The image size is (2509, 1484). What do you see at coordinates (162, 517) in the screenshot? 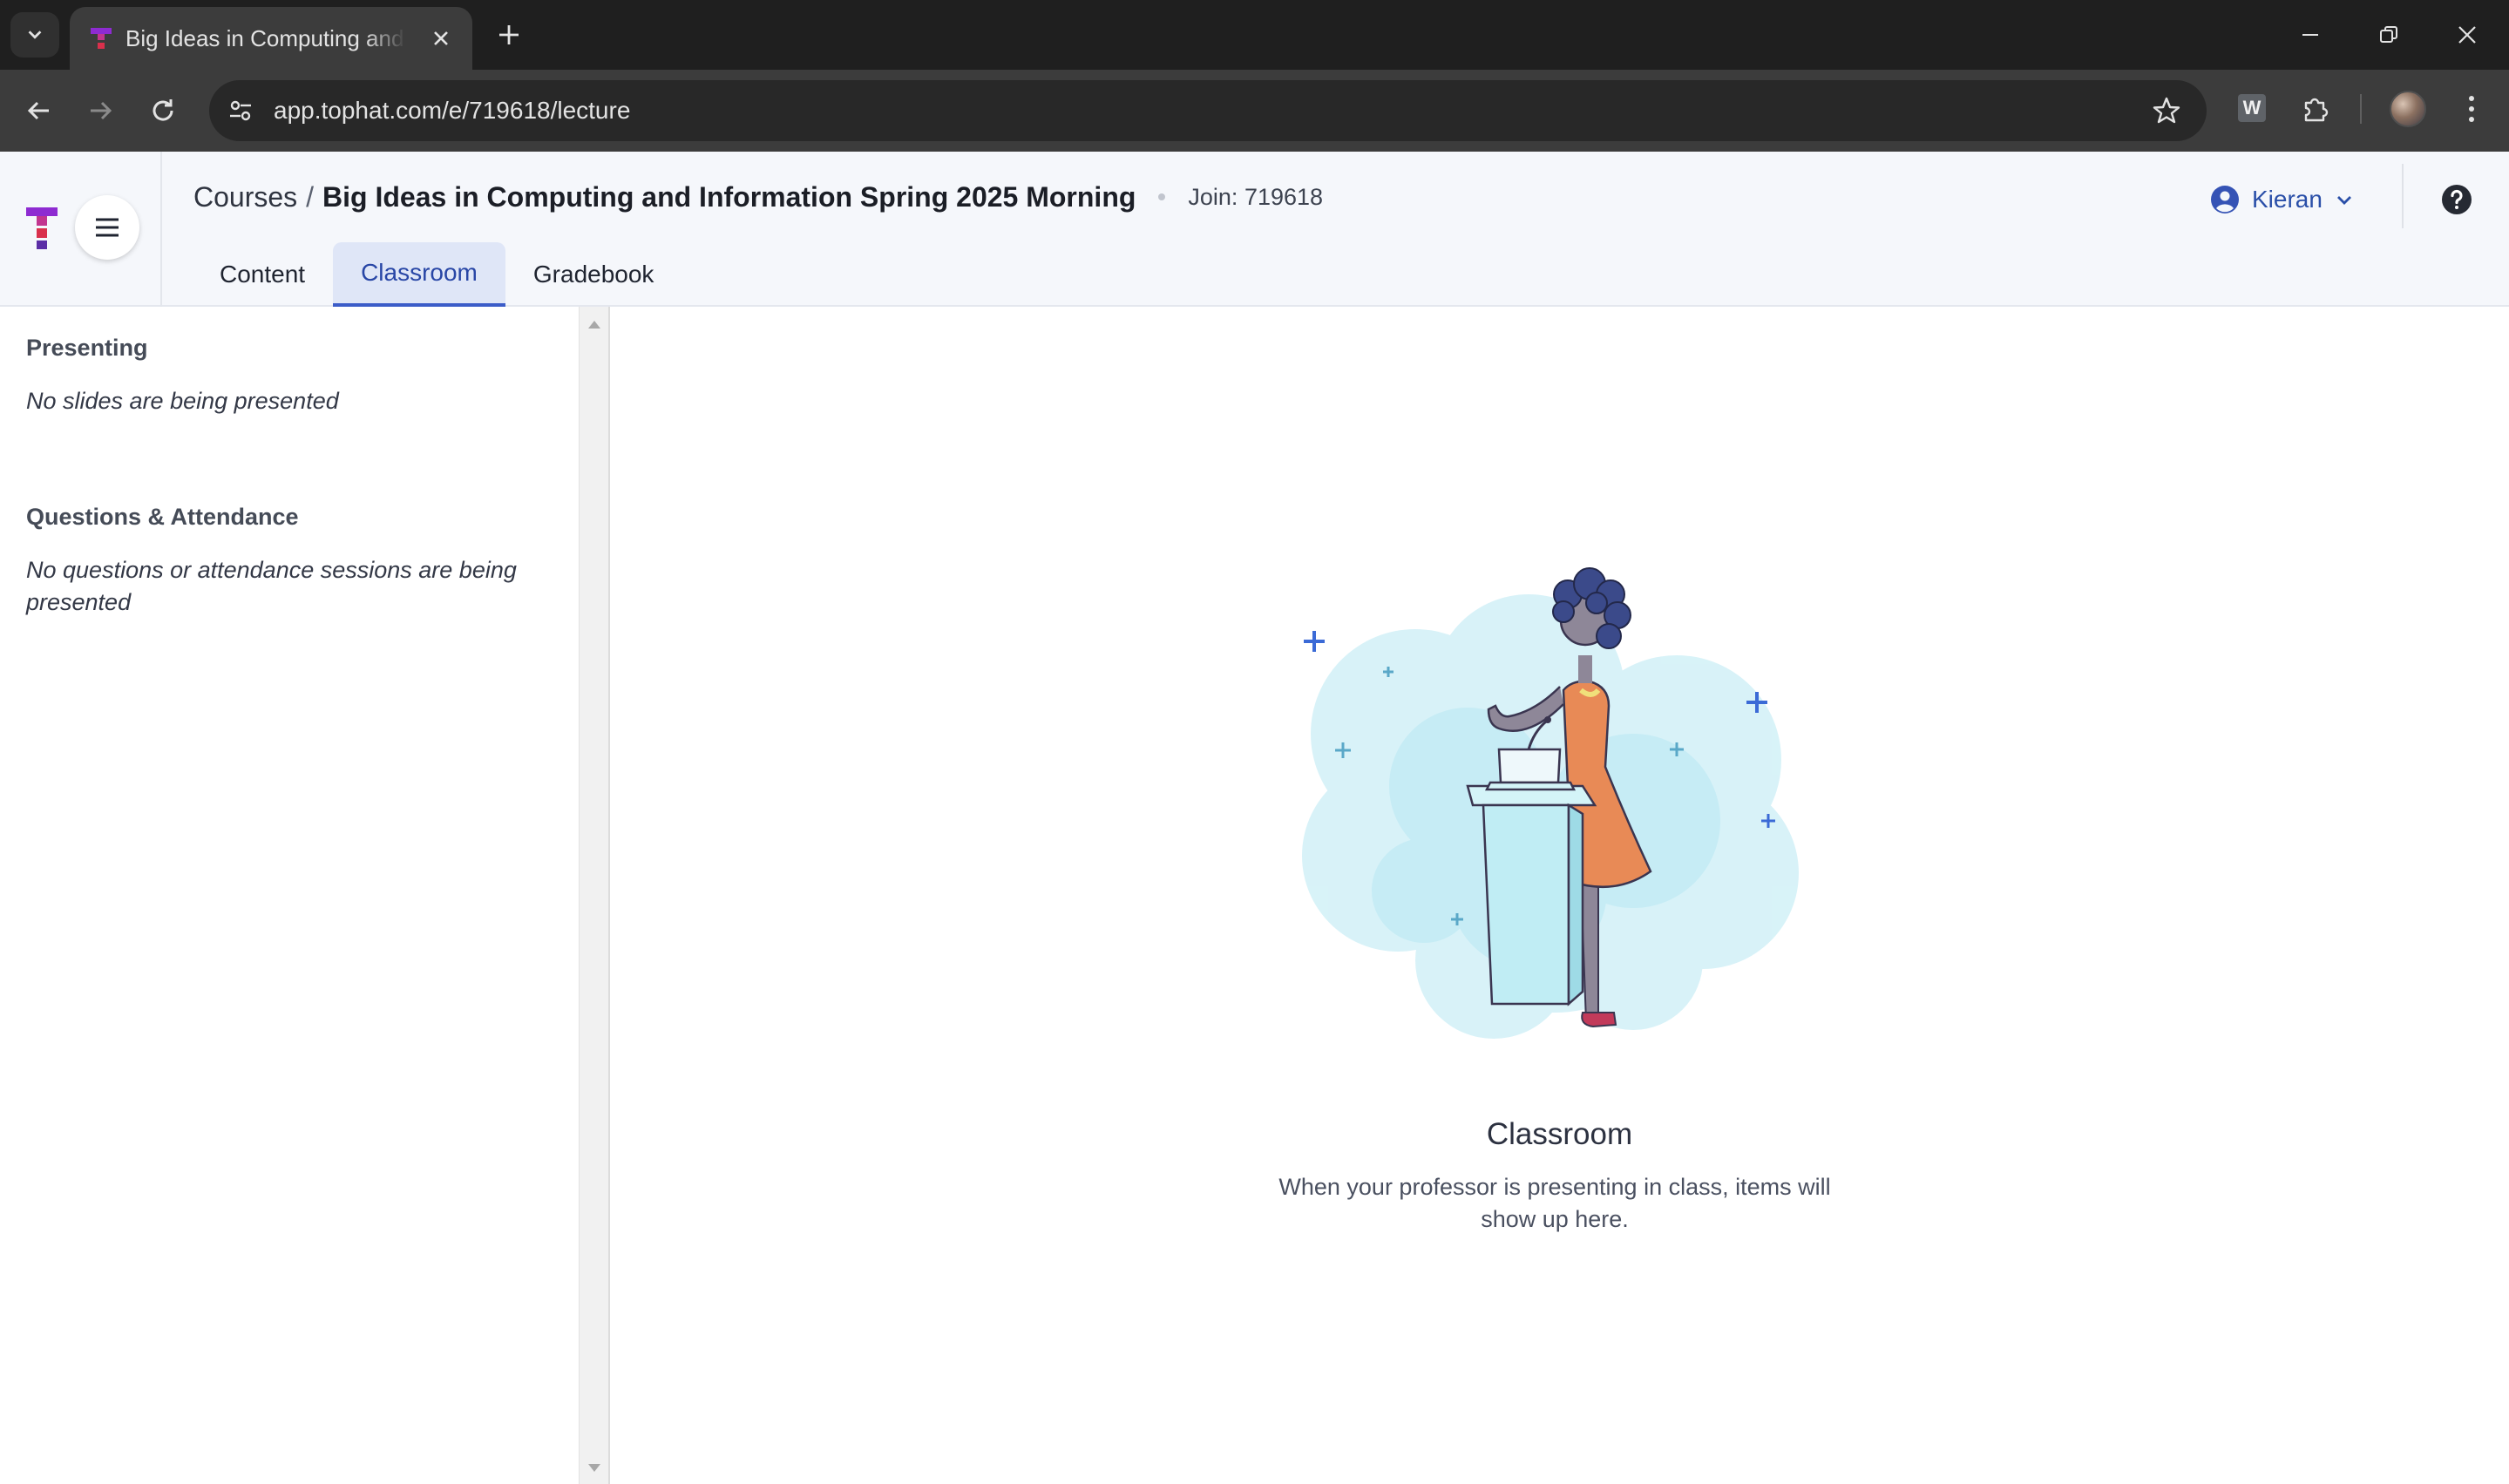
I see `questions-heading: Questions & Attendance` at bounding box center [162, 517].